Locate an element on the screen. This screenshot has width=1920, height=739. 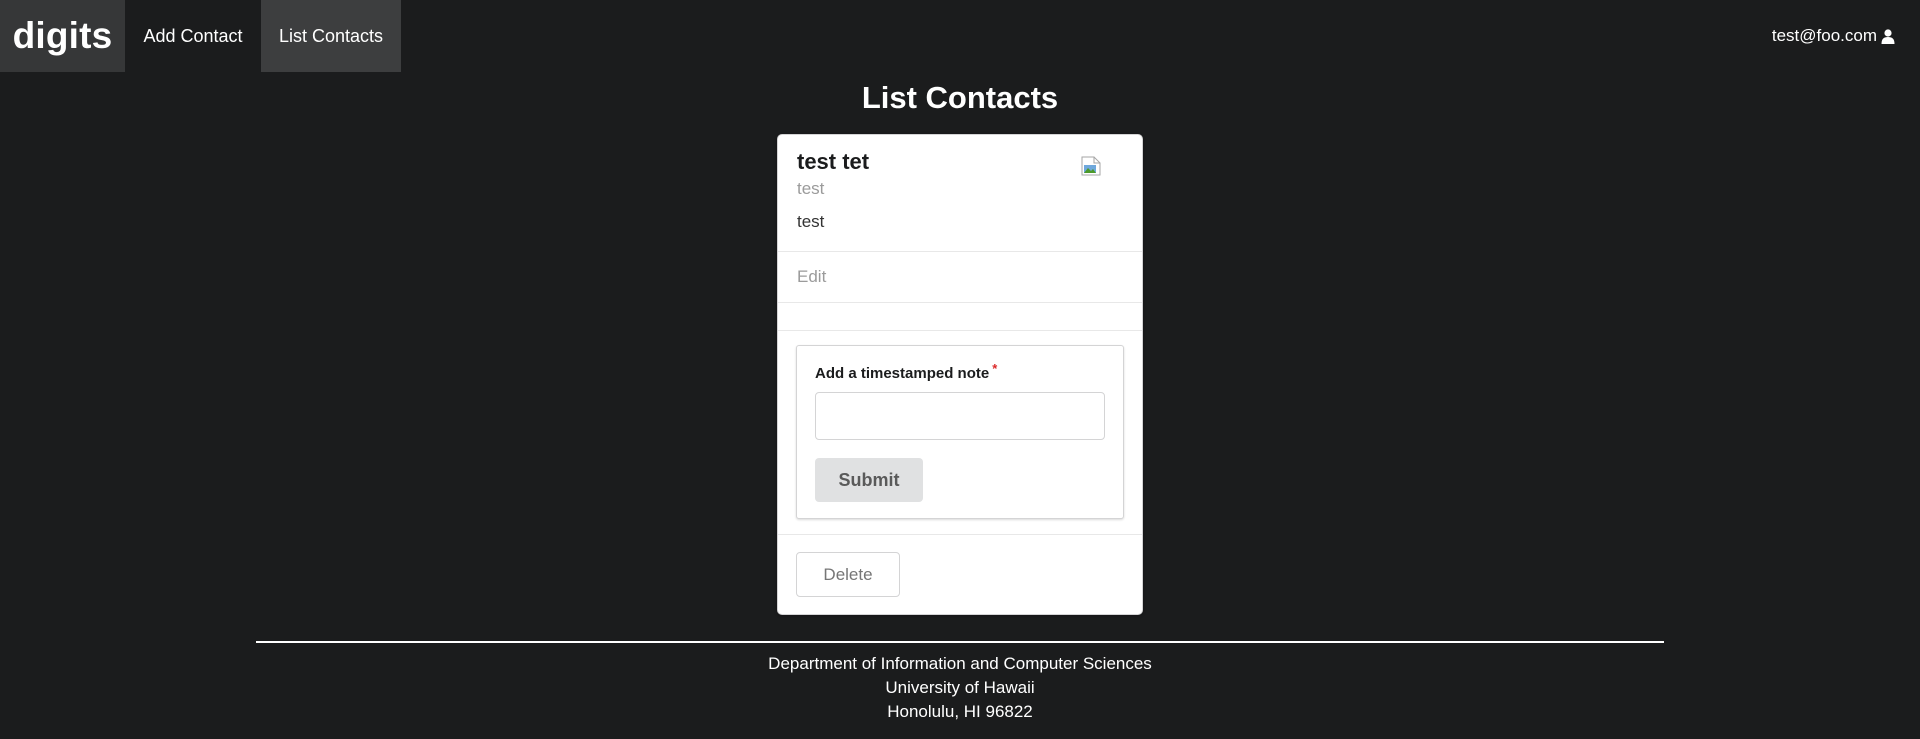
footer-divider is located at coordinates (960, 642).